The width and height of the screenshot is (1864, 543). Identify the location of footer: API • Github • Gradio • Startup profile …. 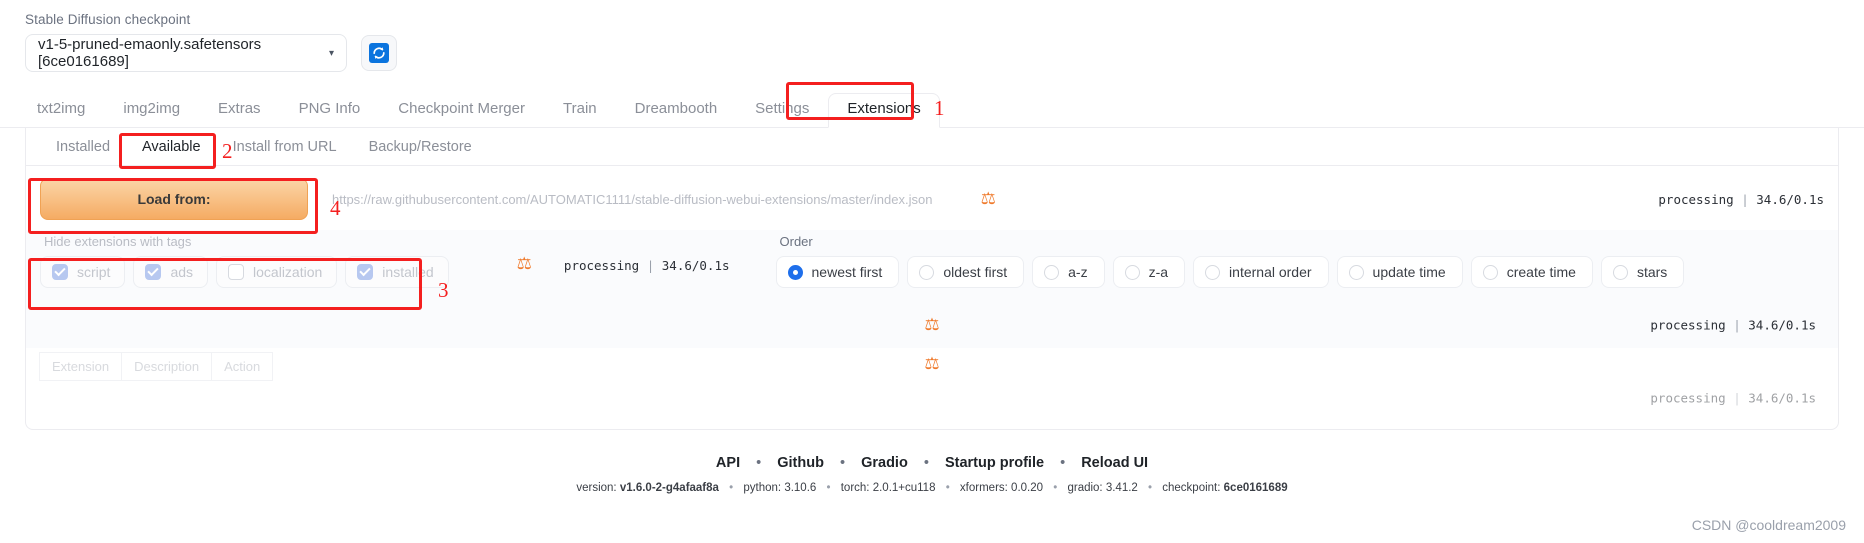
(932, 474).